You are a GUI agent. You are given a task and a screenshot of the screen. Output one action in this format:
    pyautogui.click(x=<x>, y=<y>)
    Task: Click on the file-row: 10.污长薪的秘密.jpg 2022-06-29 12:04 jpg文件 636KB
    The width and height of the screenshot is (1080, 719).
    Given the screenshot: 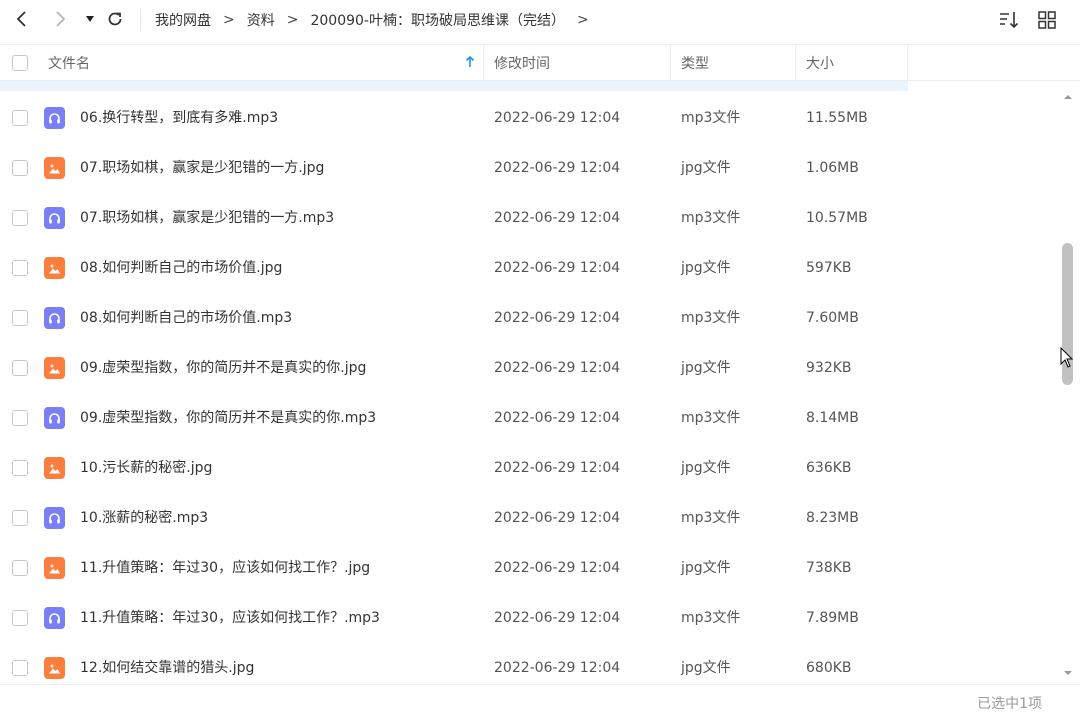 What is the action you would take?
    pyautogui.click(x=530, y=468)
    